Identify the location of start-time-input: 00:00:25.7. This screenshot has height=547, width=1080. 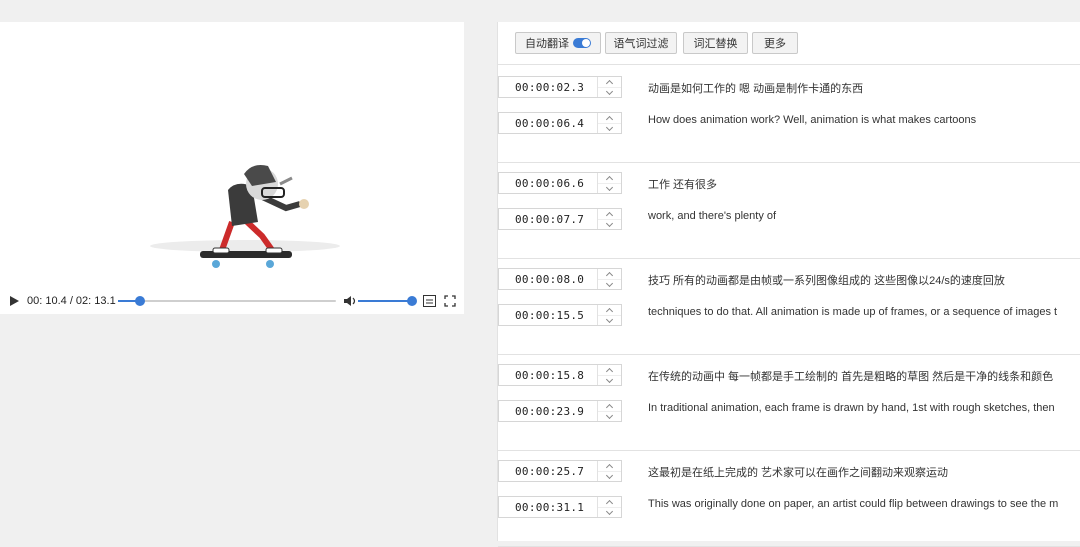
(560, 471).